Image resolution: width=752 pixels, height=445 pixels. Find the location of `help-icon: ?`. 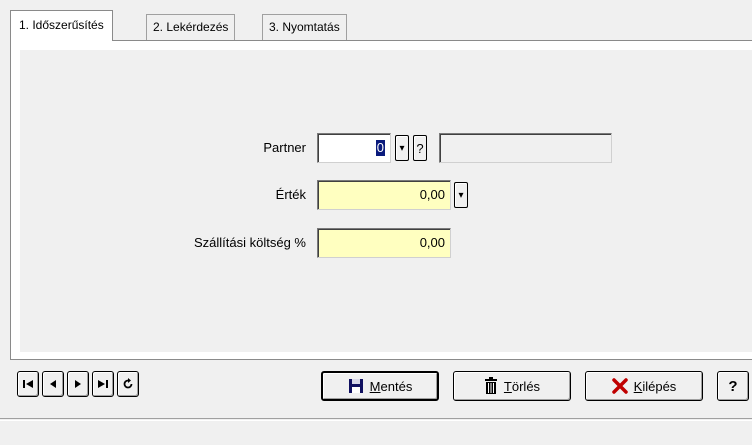

help-icon: ? is located at coordinates (733, 386).